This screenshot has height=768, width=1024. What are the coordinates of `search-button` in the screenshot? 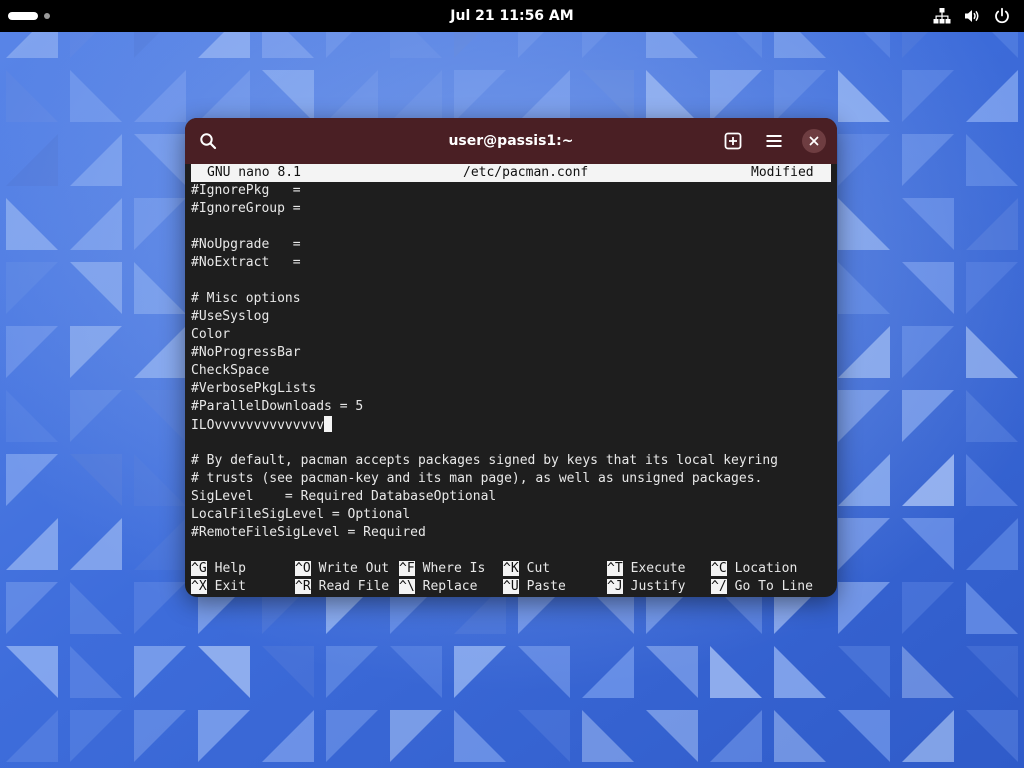 It's located at (208, 141).